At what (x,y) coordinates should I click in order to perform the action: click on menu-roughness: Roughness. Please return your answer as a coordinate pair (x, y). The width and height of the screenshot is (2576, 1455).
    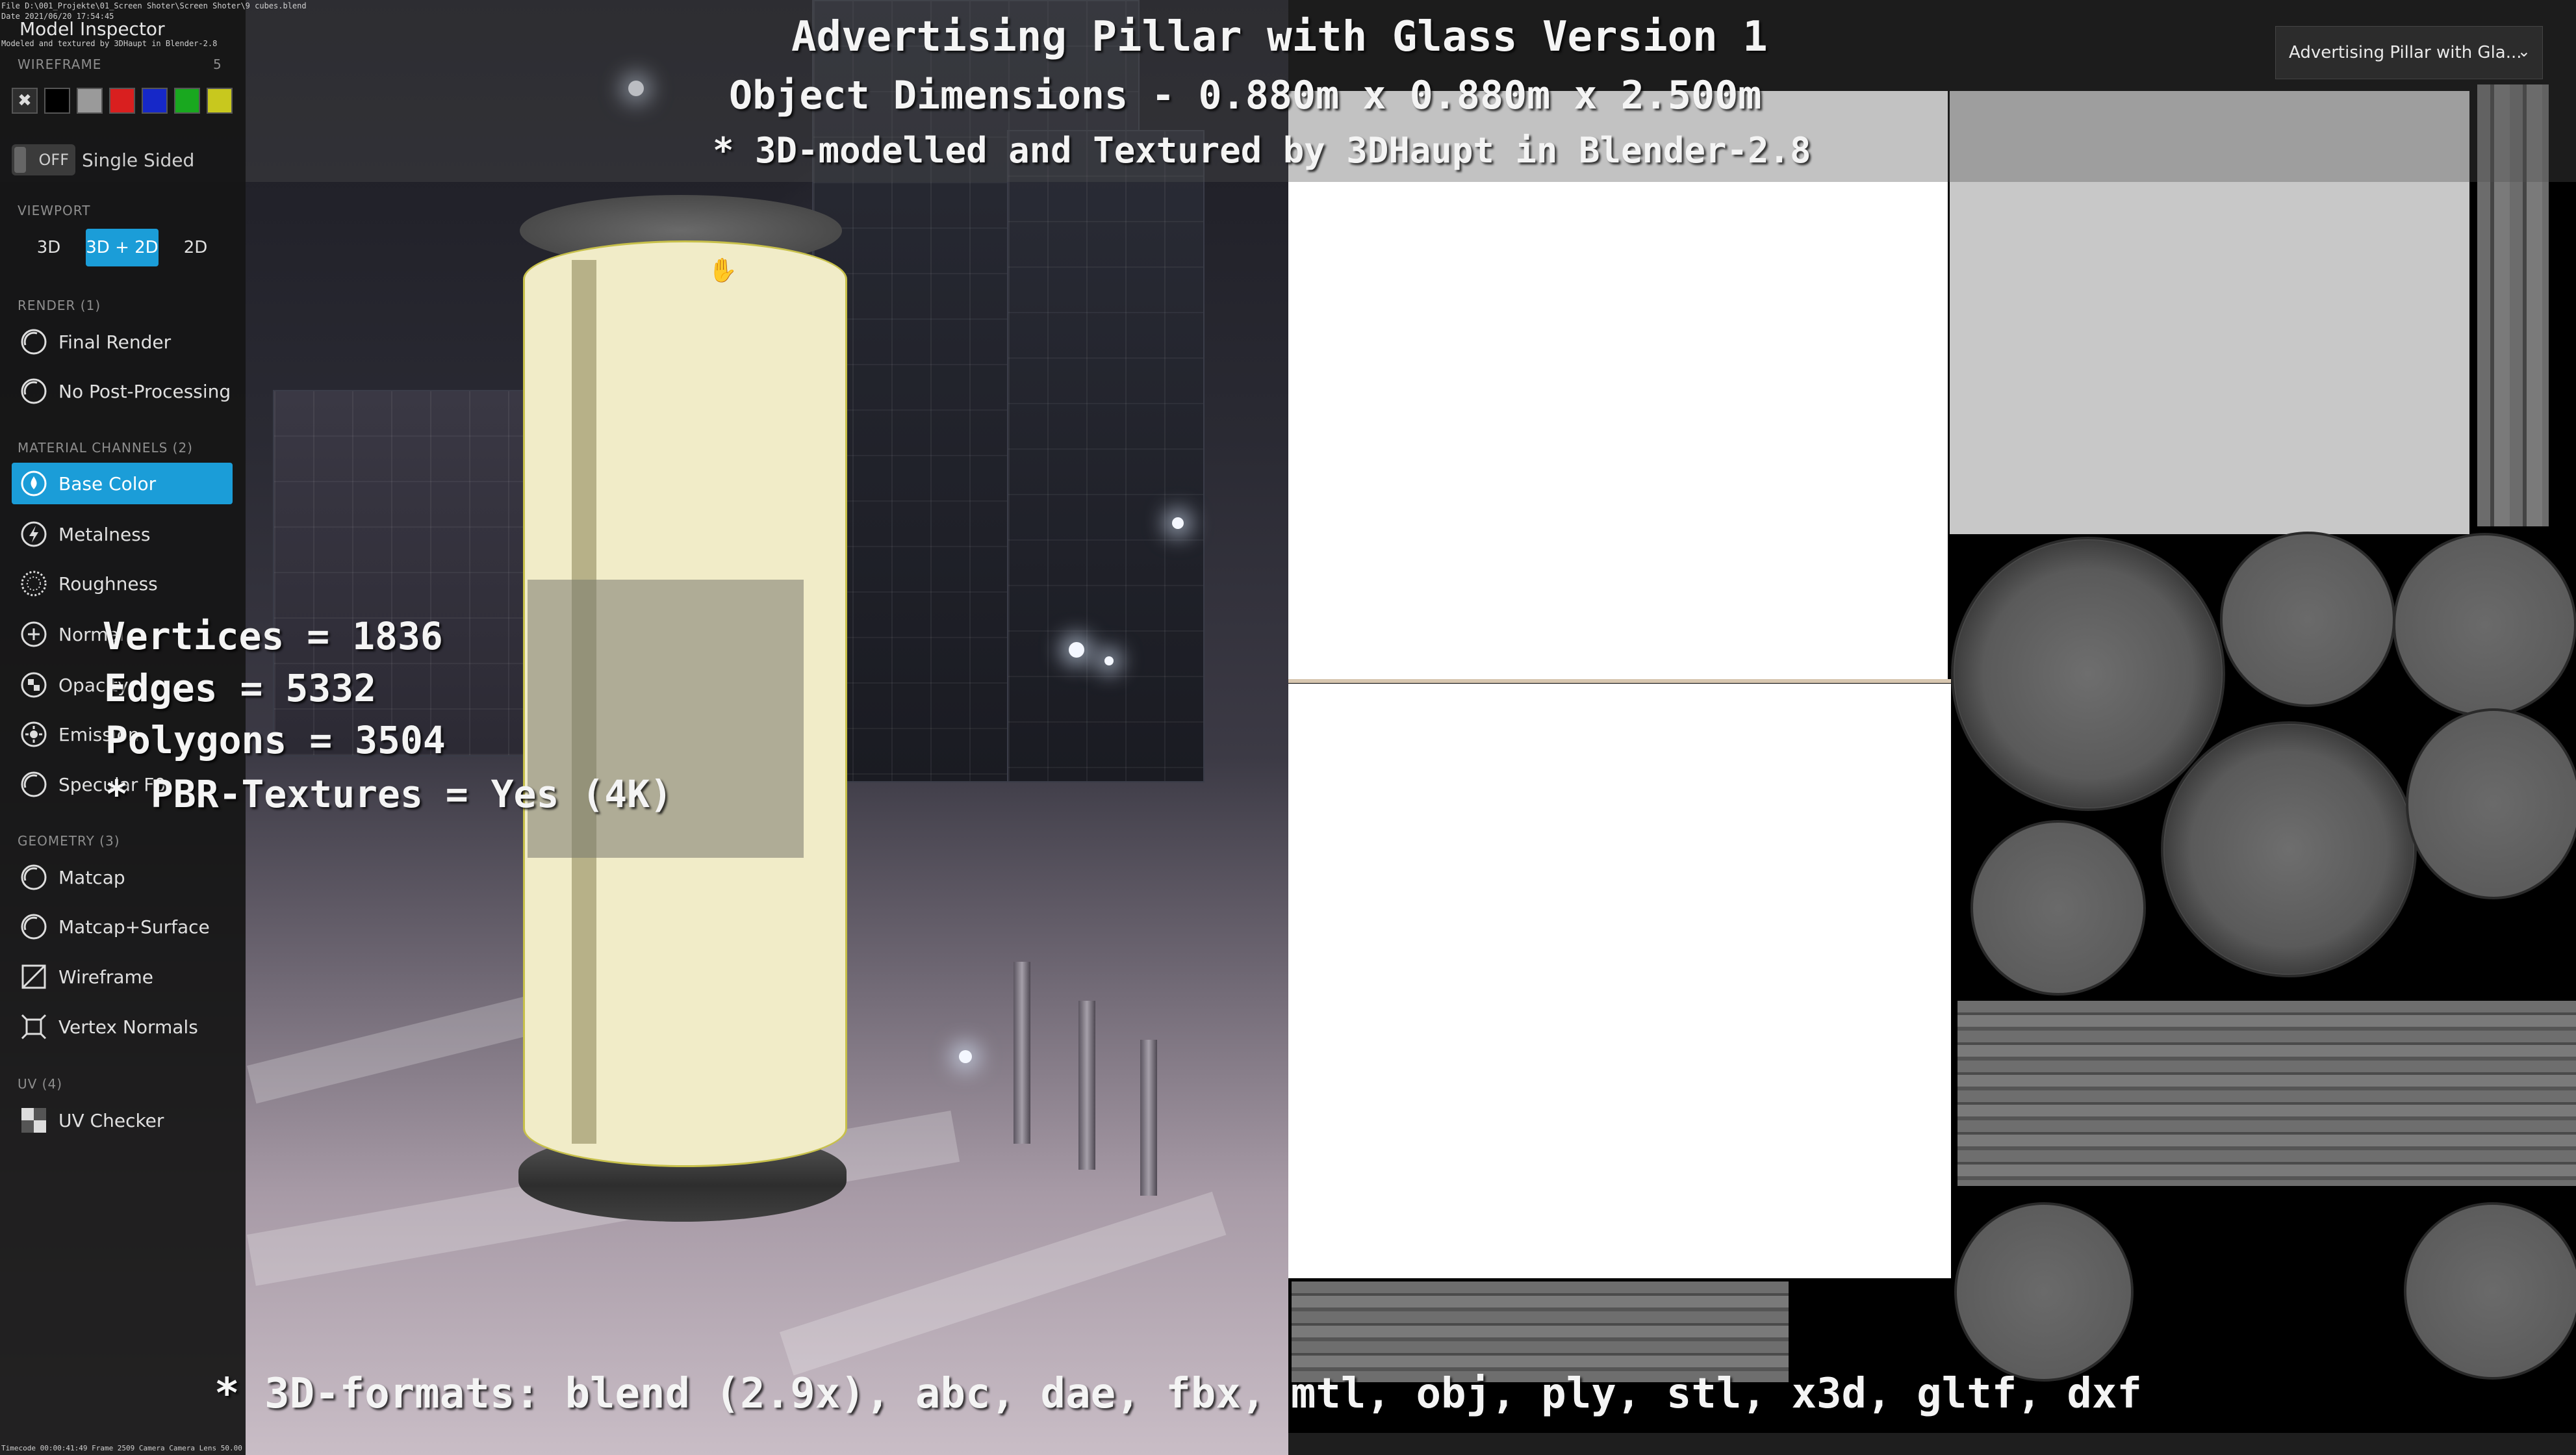
    Looking at the image, I should click on (122, 583).